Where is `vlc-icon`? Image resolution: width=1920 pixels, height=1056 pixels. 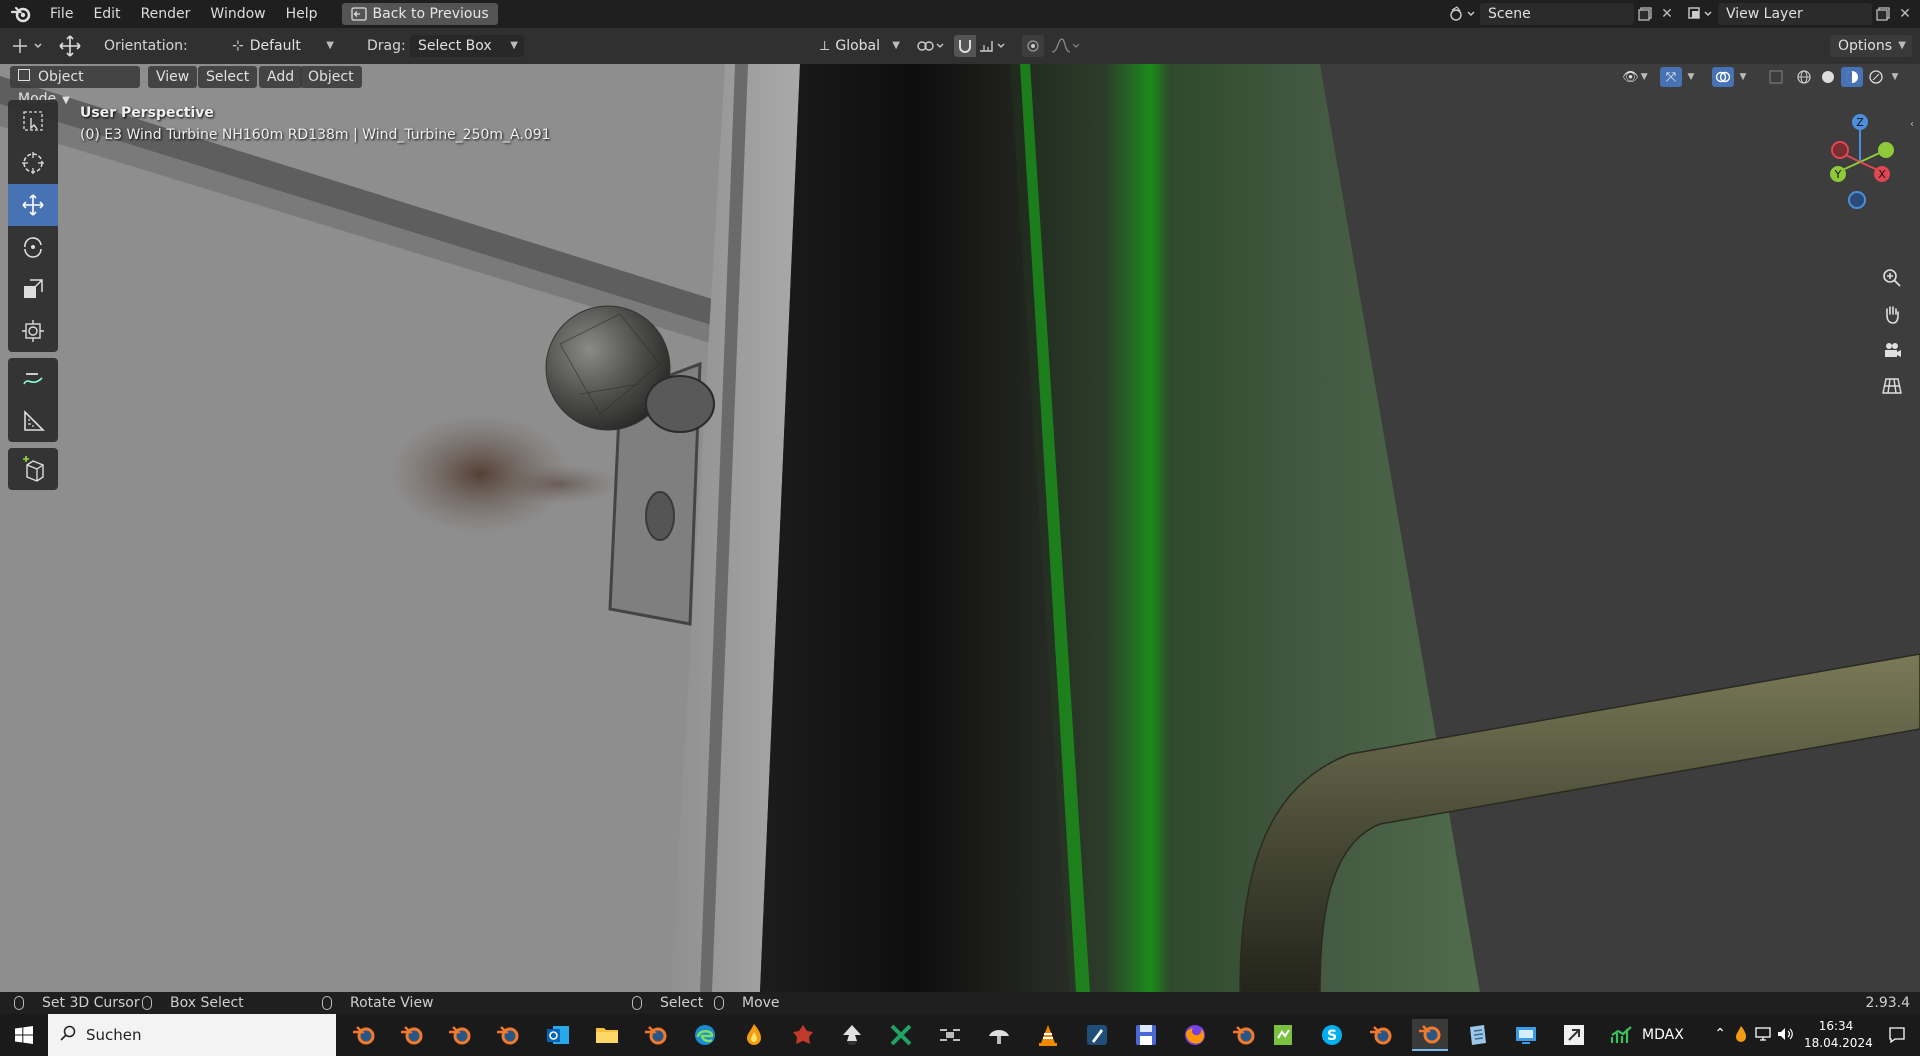 vlc-icon is located at coordinates (1048, 1035).